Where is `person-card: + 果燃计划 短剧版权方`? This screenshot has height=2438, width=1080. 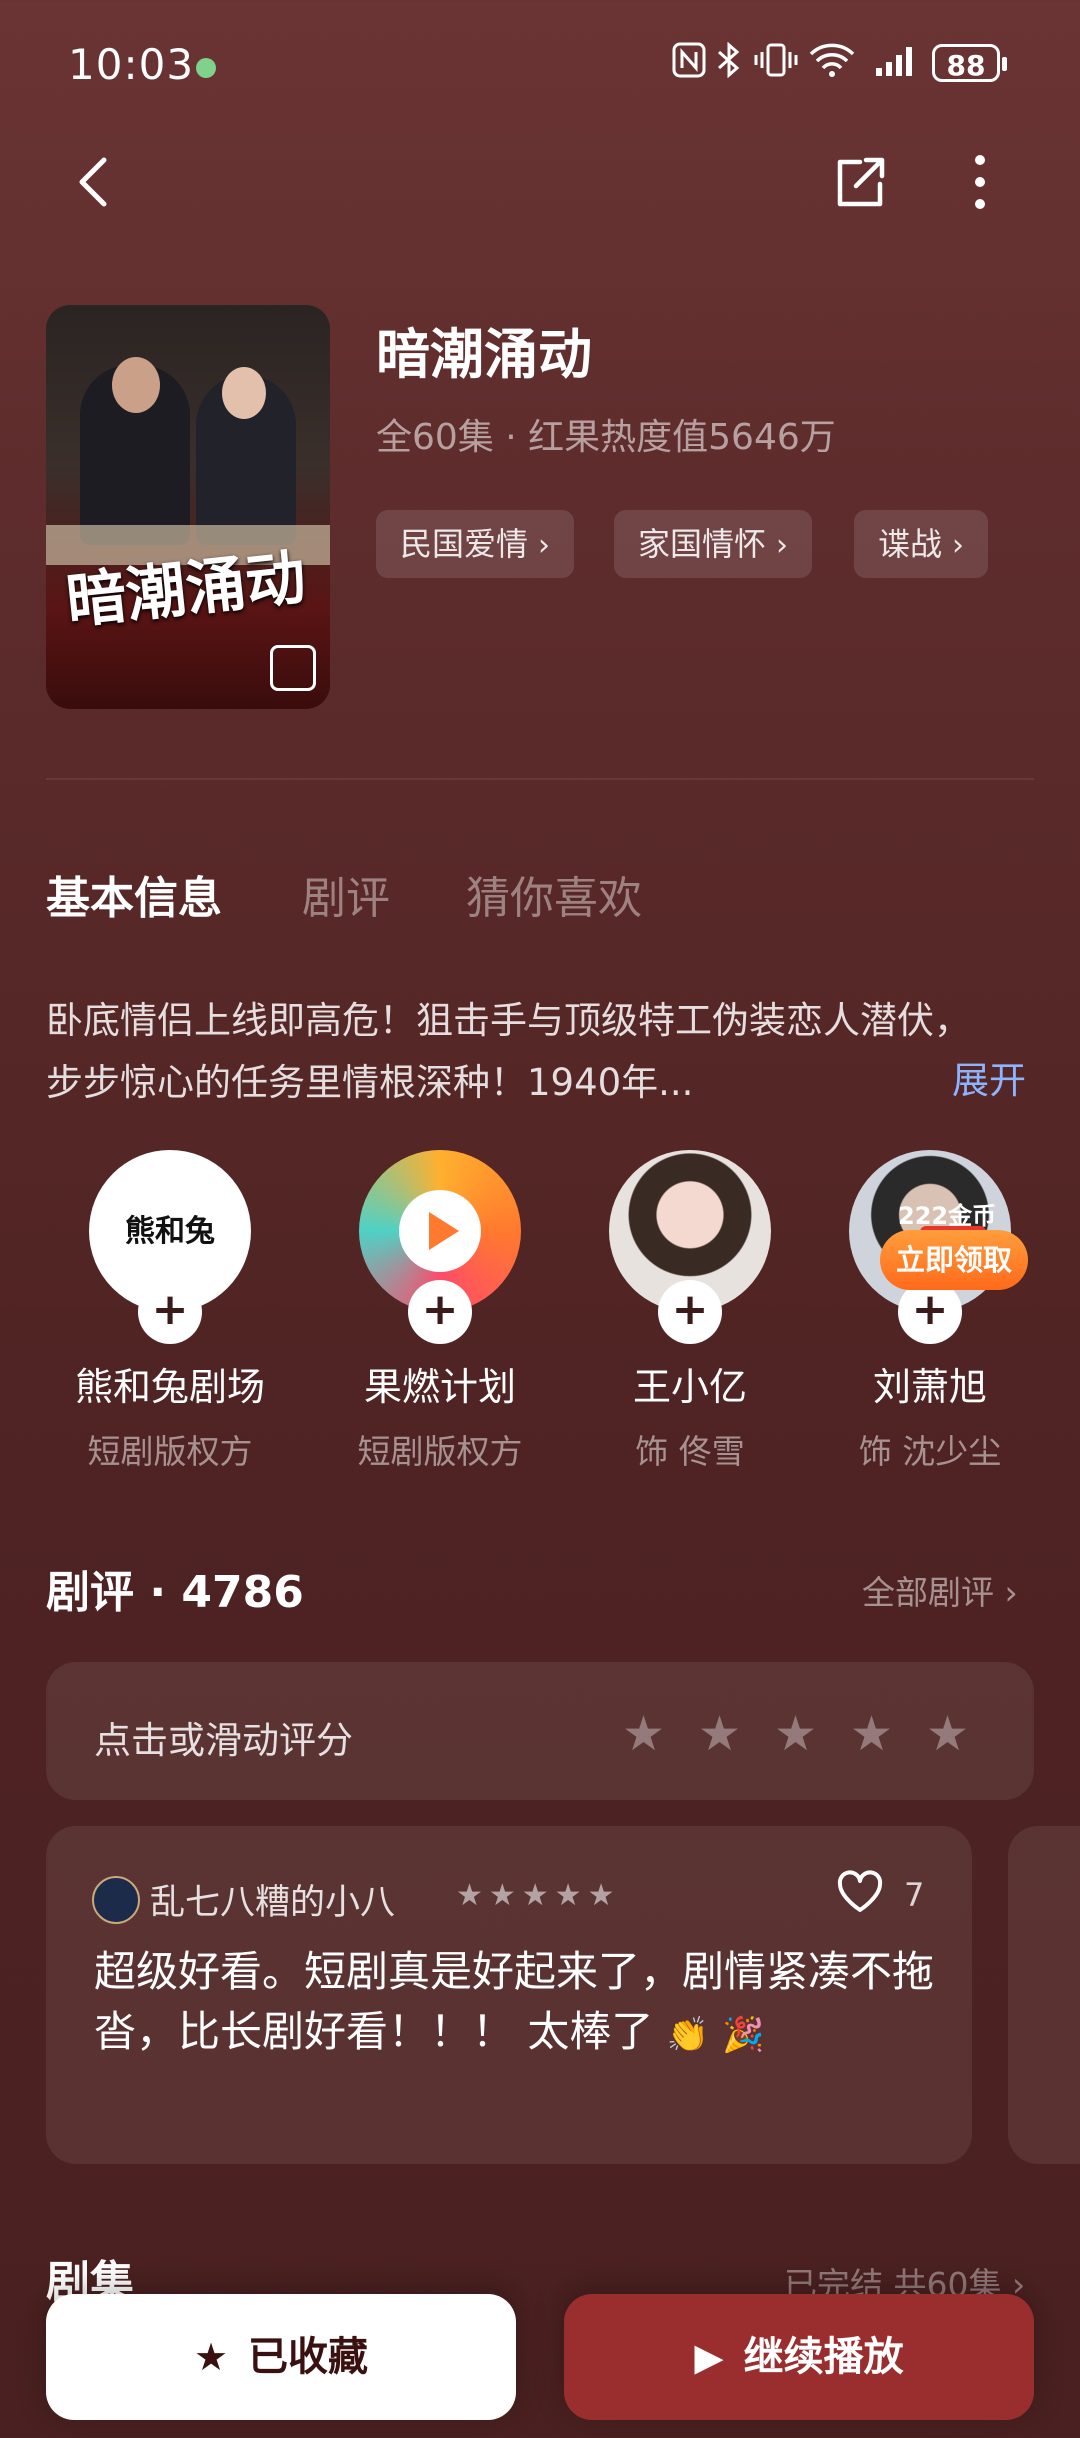
person-card: + 果燃计划 短剧版权方 is located at coordinates (440, 1311).